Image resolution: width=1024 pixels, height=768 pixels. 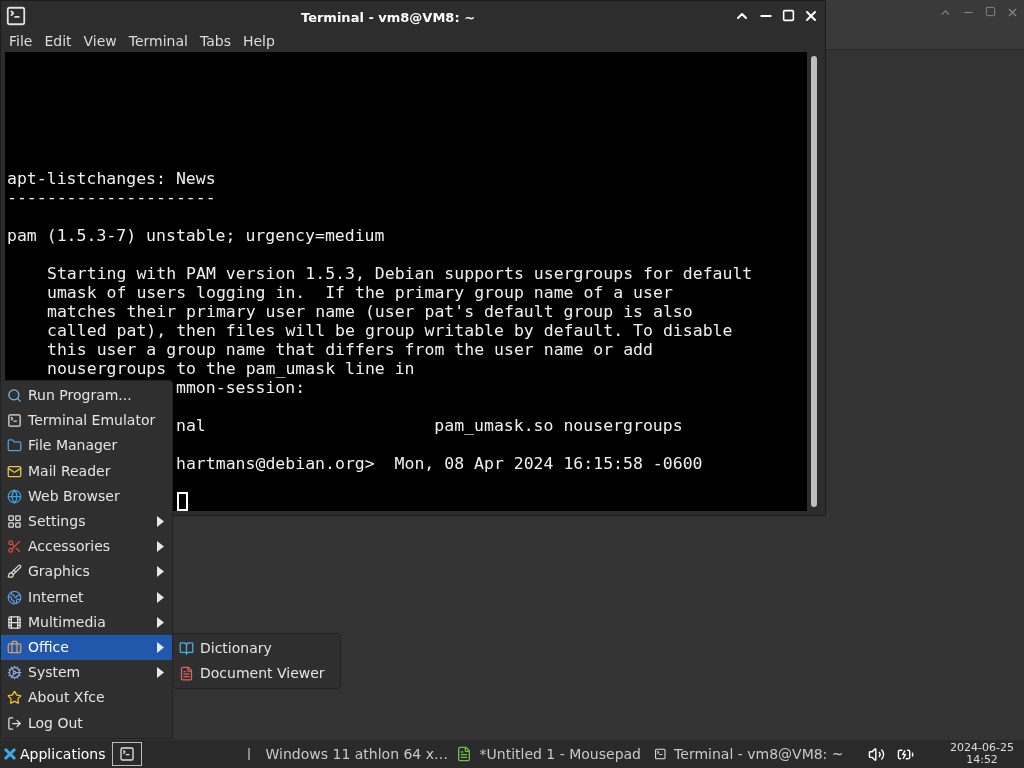 What do you see at coordinates (14, 446) in the screenshot?
I see `folder-icon` at bounding box center [14, 446].